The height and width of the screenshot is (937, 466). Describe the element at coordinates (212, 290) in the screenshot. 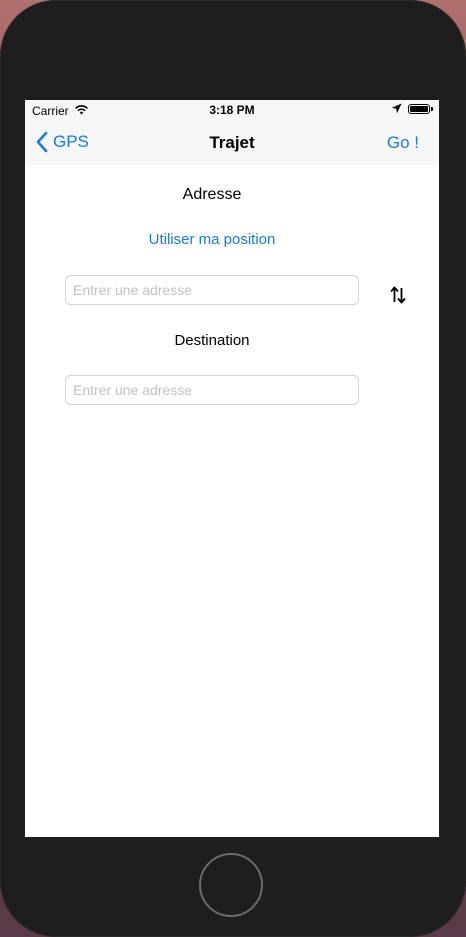

I see `origin-address-input` at that location.